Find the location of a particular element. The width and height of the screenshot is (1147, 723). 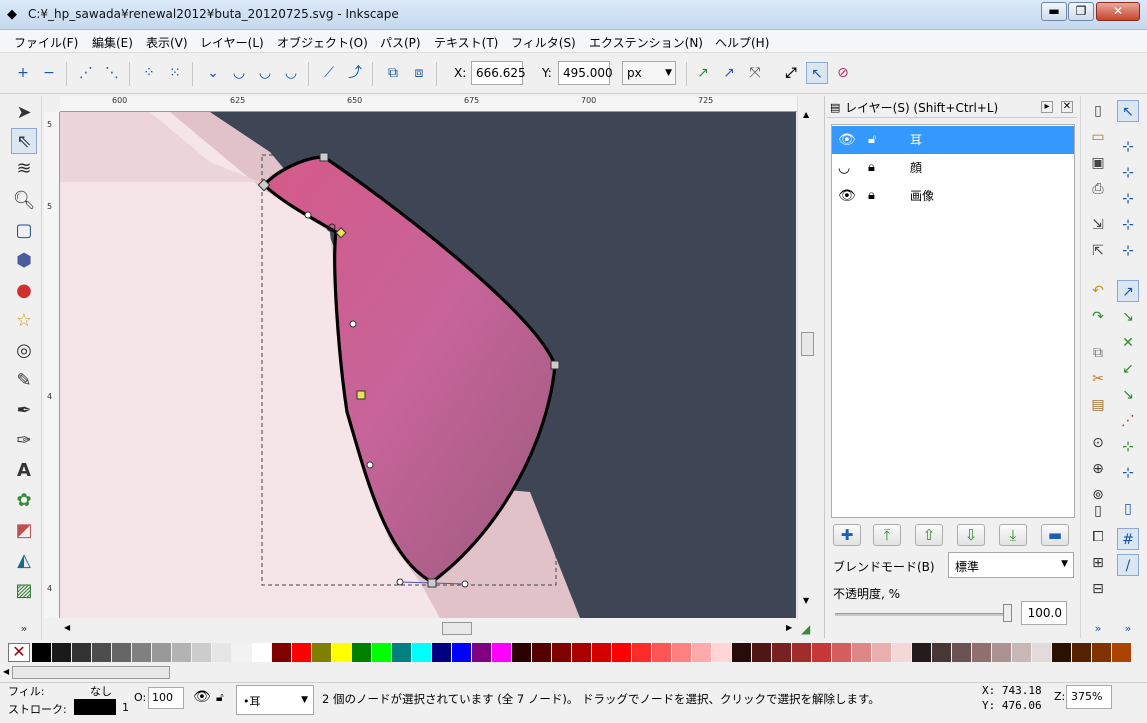

snap-center-icon: ⊹ is located at coordinates (1128, 447).